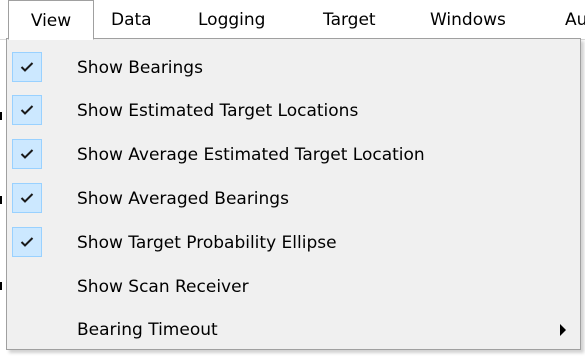 Image resolution: width=585 pixels, height=358 pixels. I want to click on menu-au: Au, so click(575, 20).